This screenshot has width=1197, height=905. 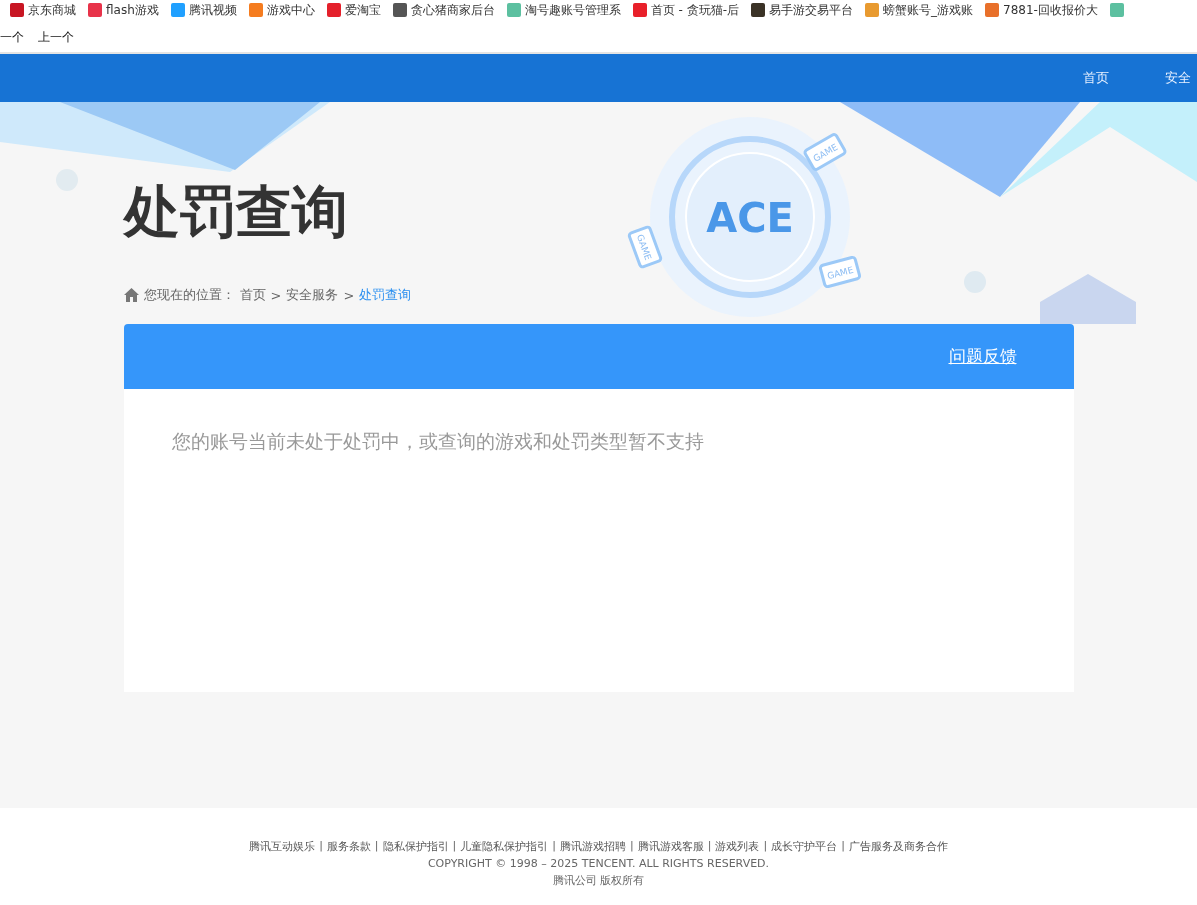 What do you see at coordinates (1116, 10) in the screenshot?
I see `bookmark-icon` at bounding box center [1116, 10].